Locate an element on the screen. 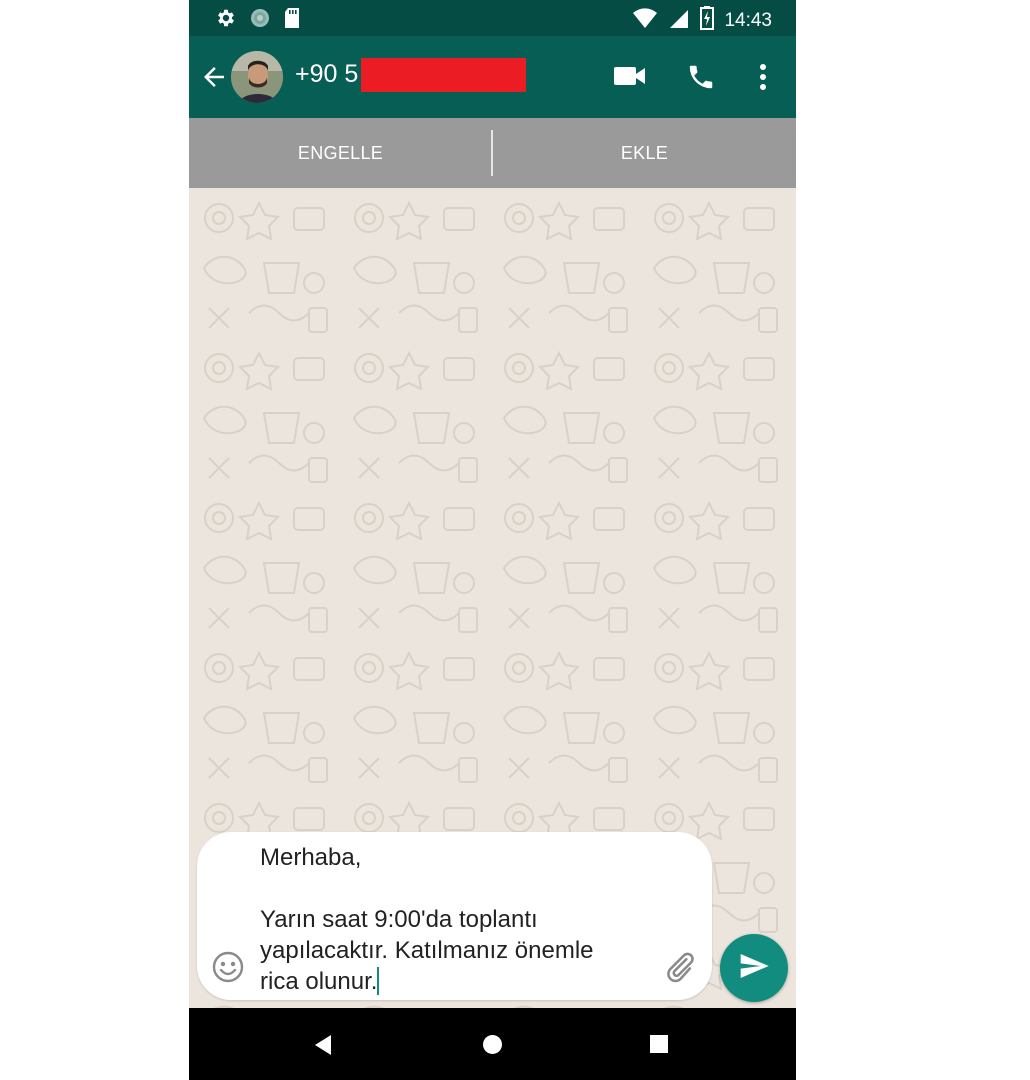  send-button is located at coordinates (754, 968).